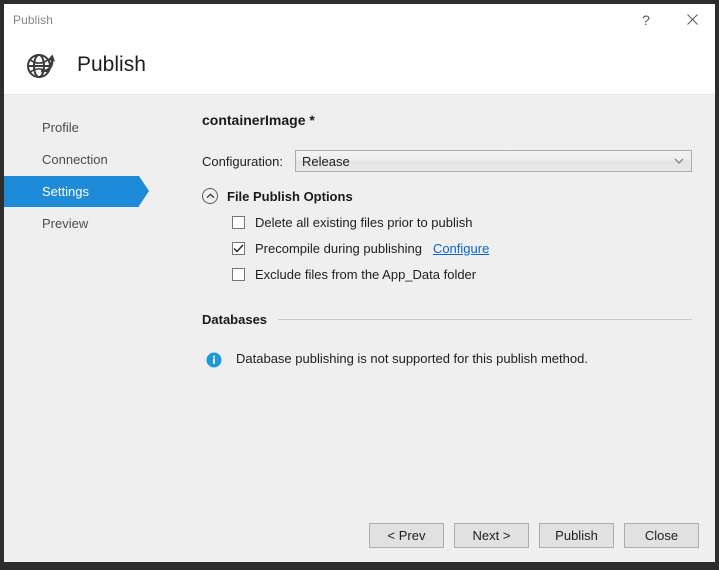 The width and height of the screenshot is (719, 570). I want to click on file-publish-options-header: File Publish Options, so click(447, 196).